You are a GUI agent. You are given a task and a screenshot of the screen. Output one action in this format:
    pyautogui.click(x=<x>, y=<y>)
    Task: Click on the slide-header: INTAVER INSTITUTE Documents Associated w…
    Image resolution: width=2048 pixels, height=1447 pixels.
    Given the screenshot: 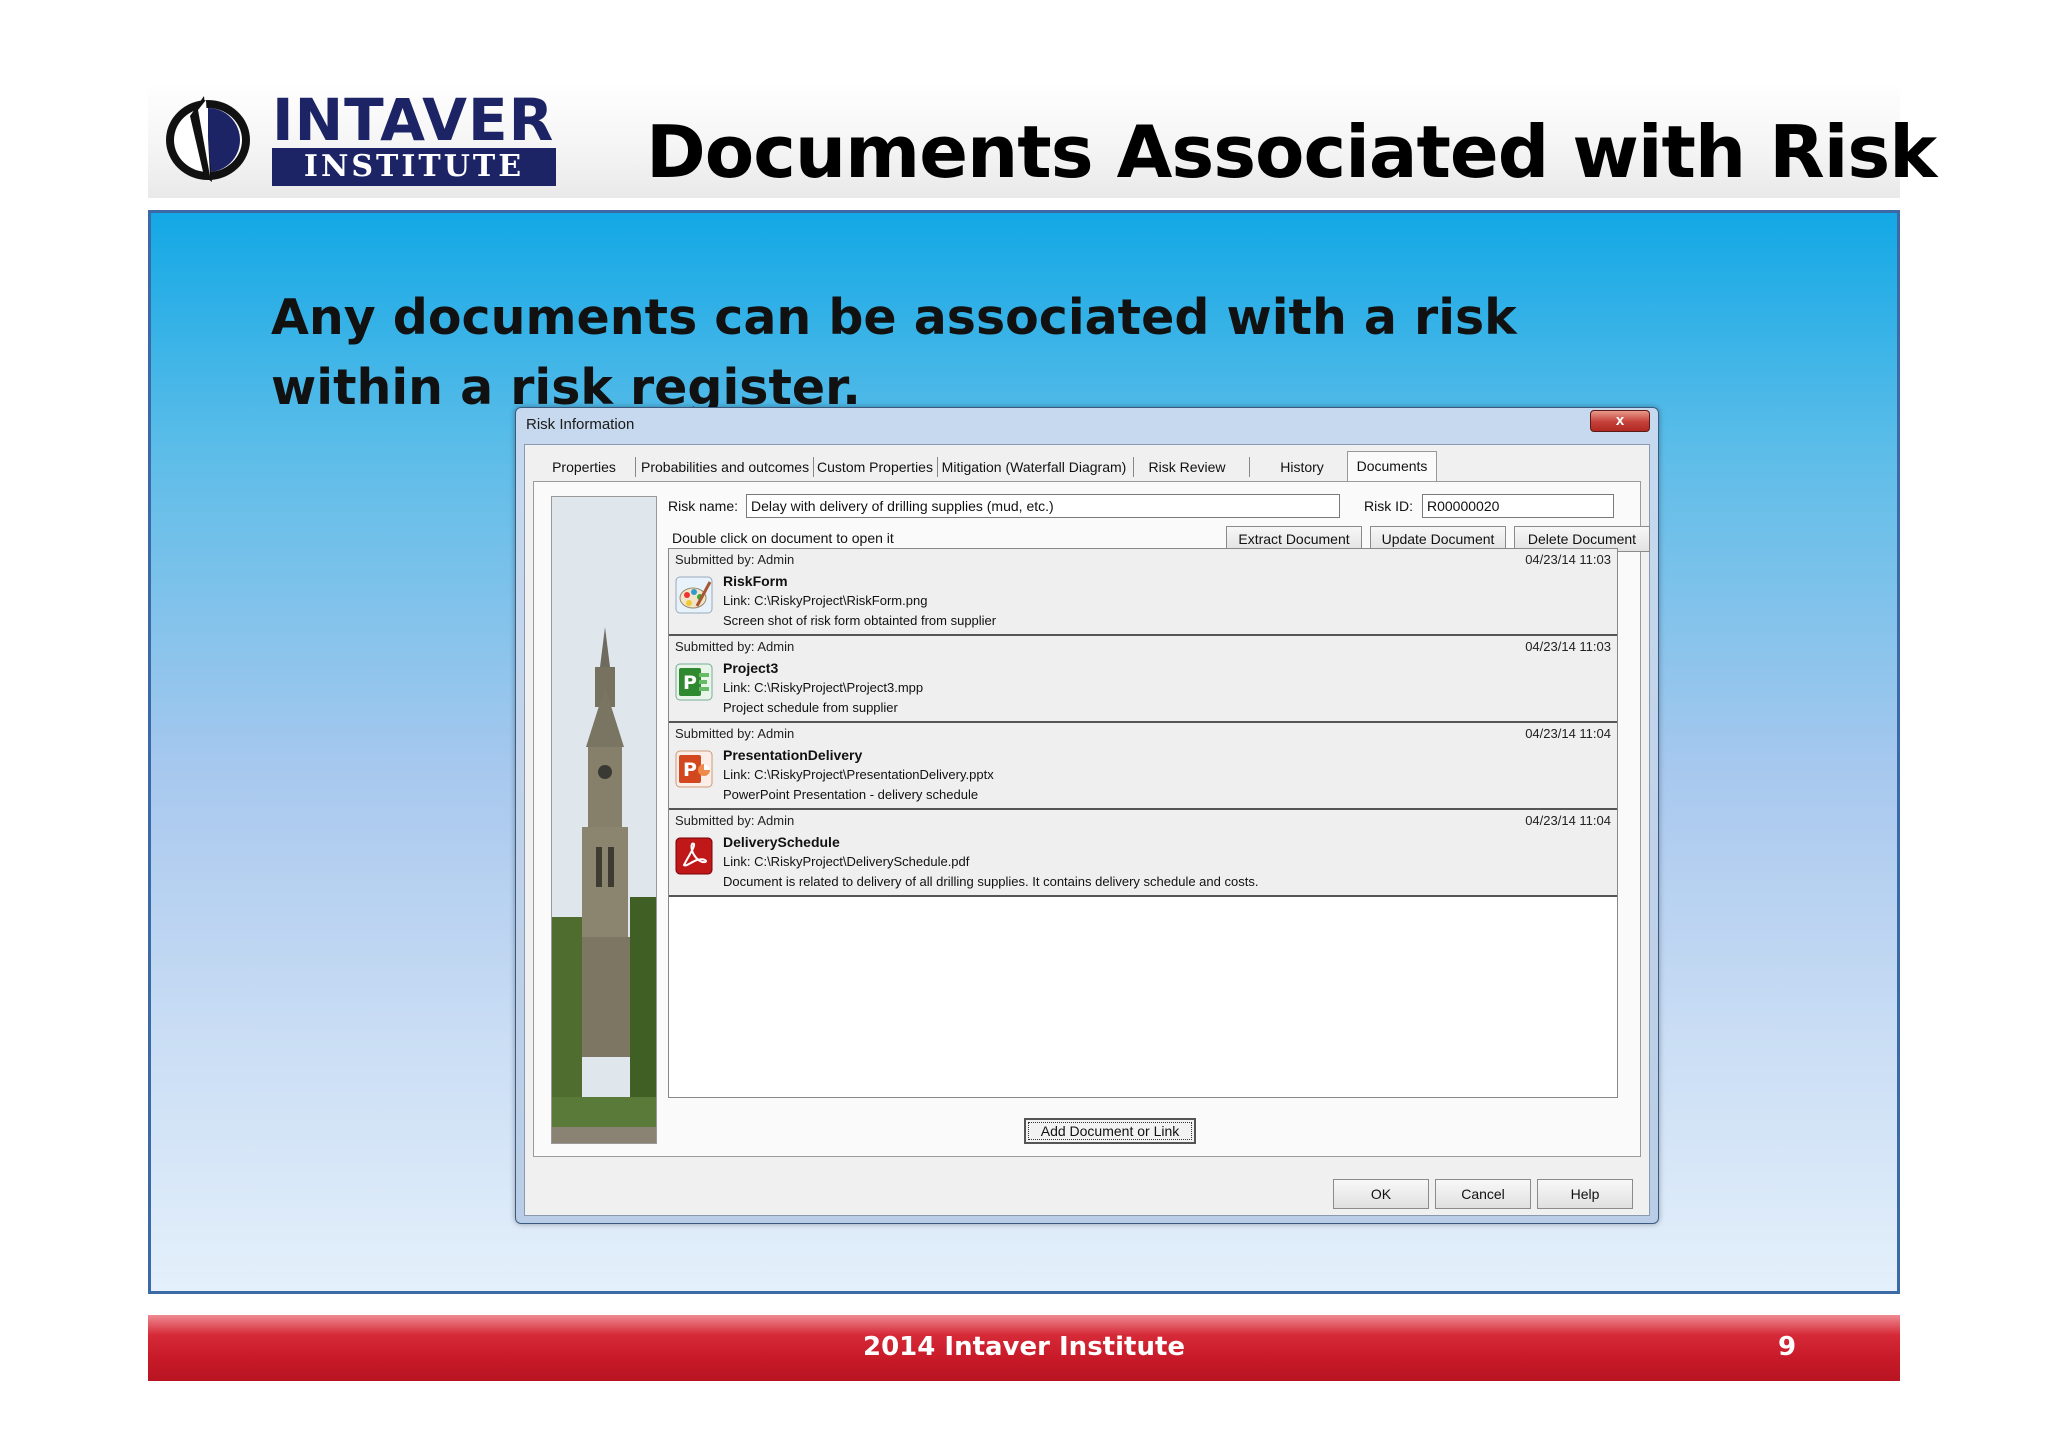 What is the action you would take?
    pyautogui.click(x=1042, y=140)
    